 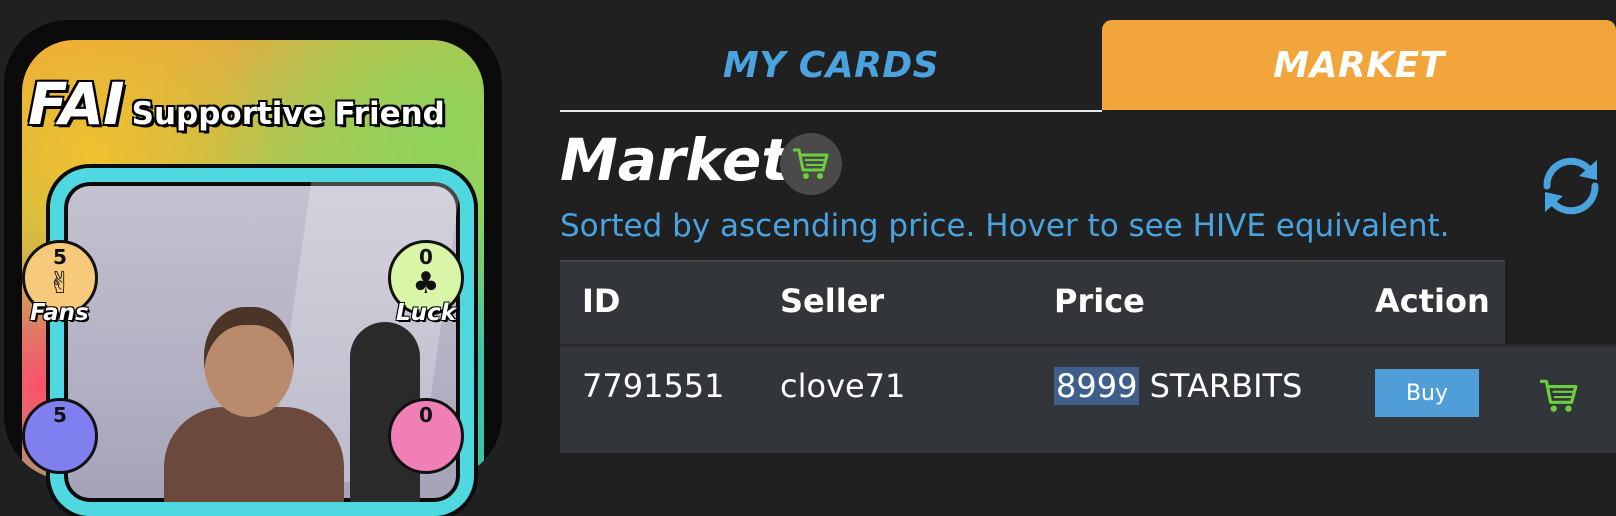 I want to click on stat-fourth-value: 0, so click(x=426, y=415).